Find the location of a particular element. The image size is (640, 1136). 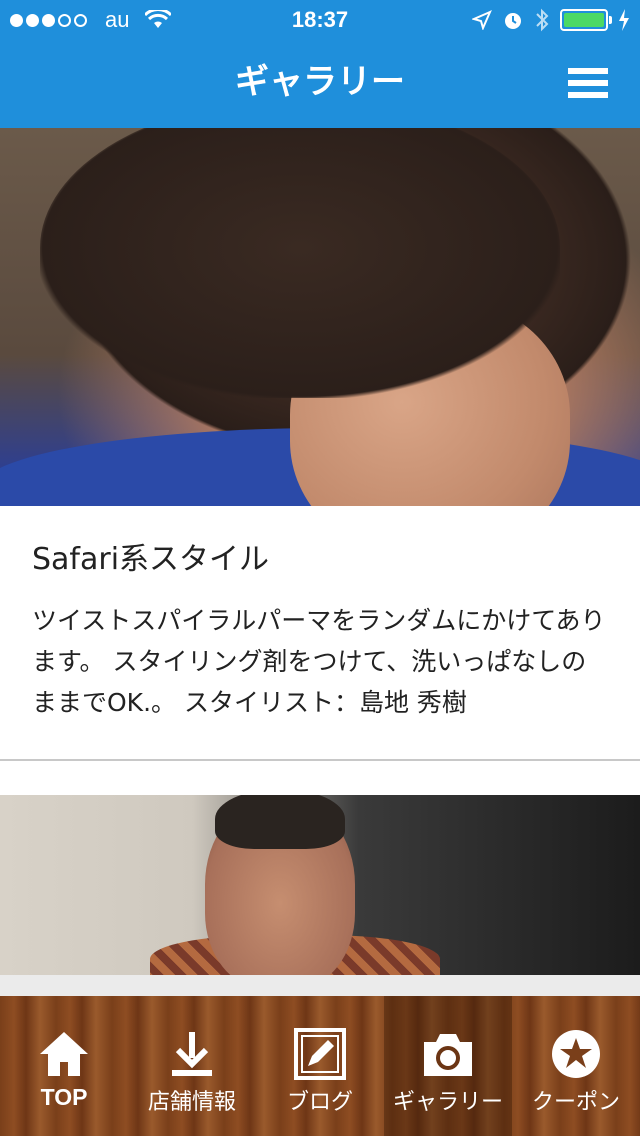

tab-label: ギャラリー is located at coordinates (447, 1102).